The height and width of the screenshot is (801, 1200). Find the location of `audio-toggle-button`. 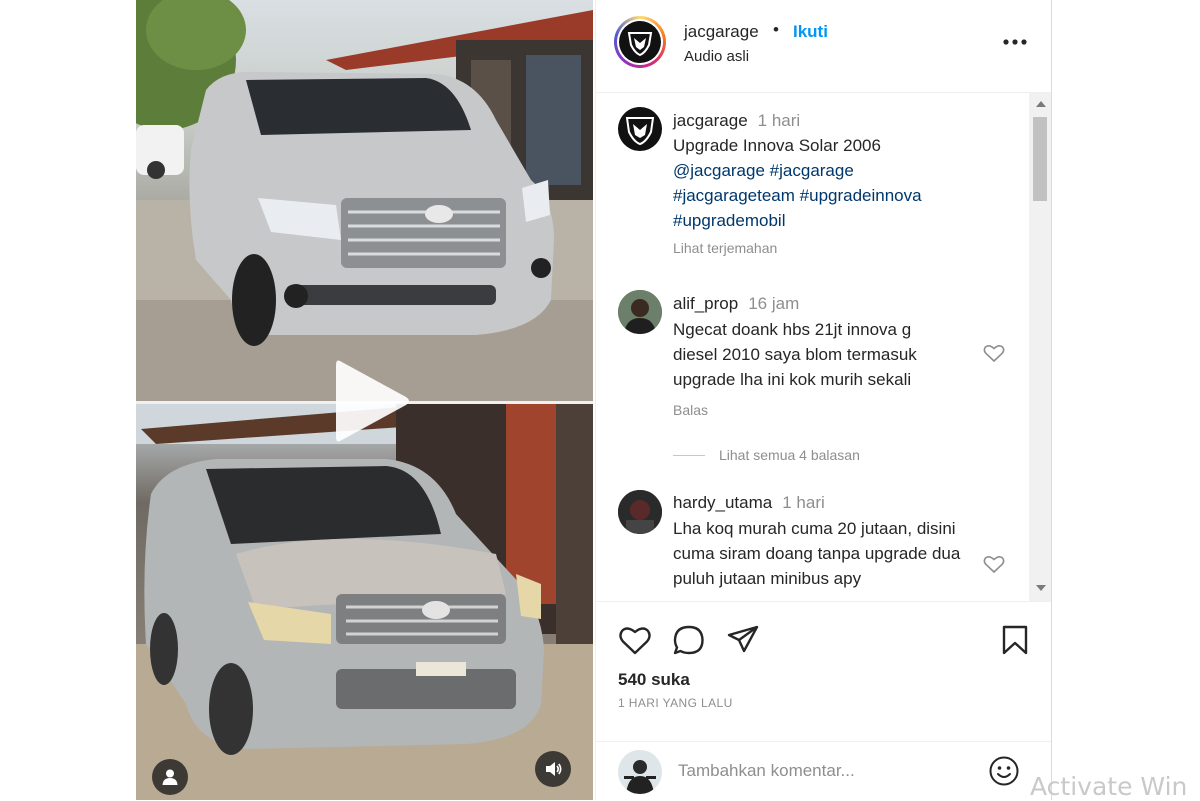

audio-toggle-button is located at coordinates (553, 769).